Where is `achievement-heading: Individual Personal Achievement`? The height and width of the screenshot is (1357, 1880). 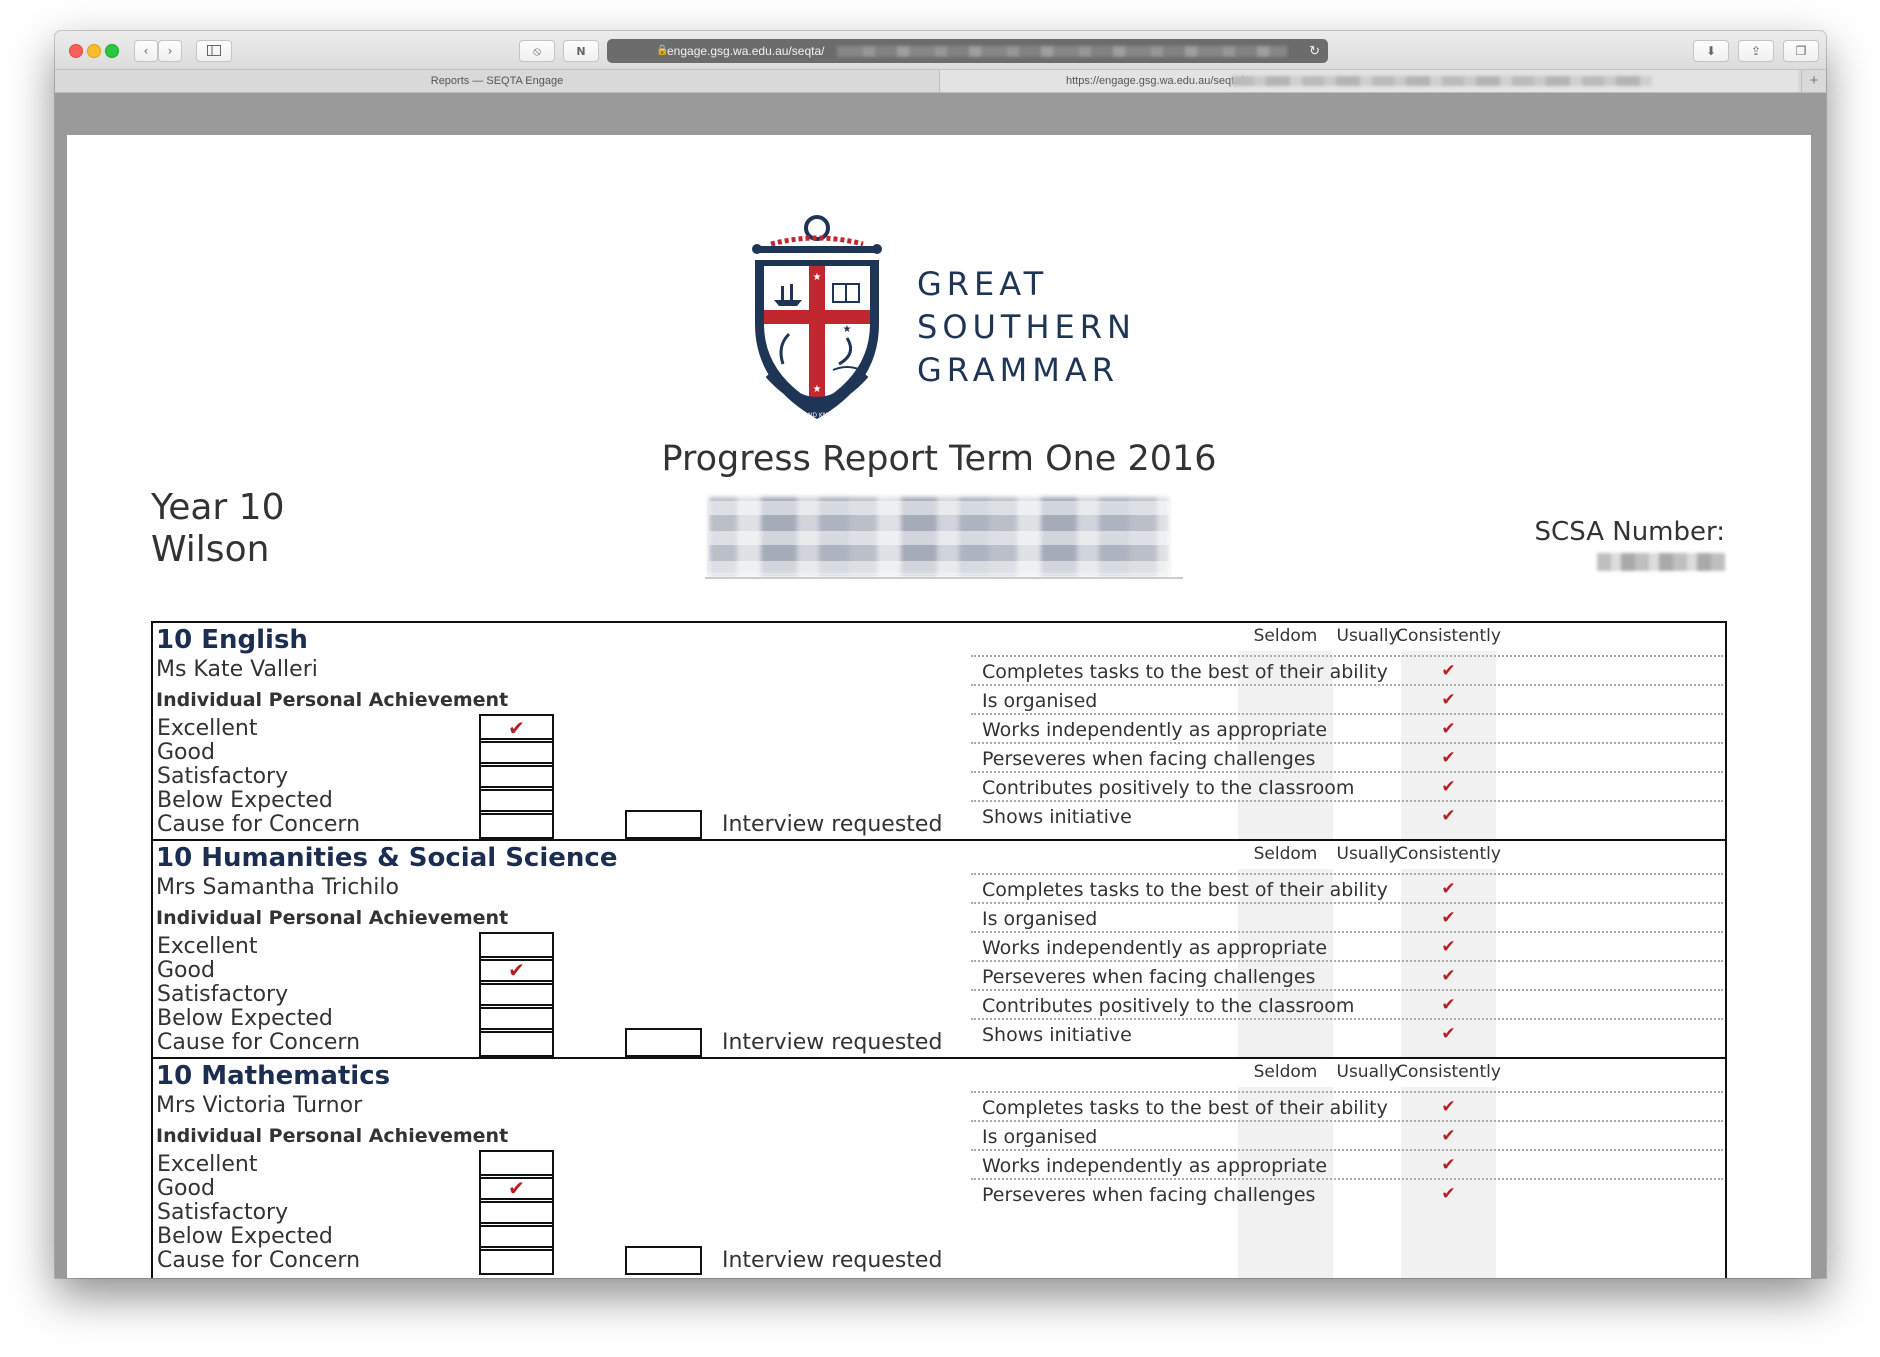 achievement-heading: Individual Personal Achievement is located at coordinates (332, 700).